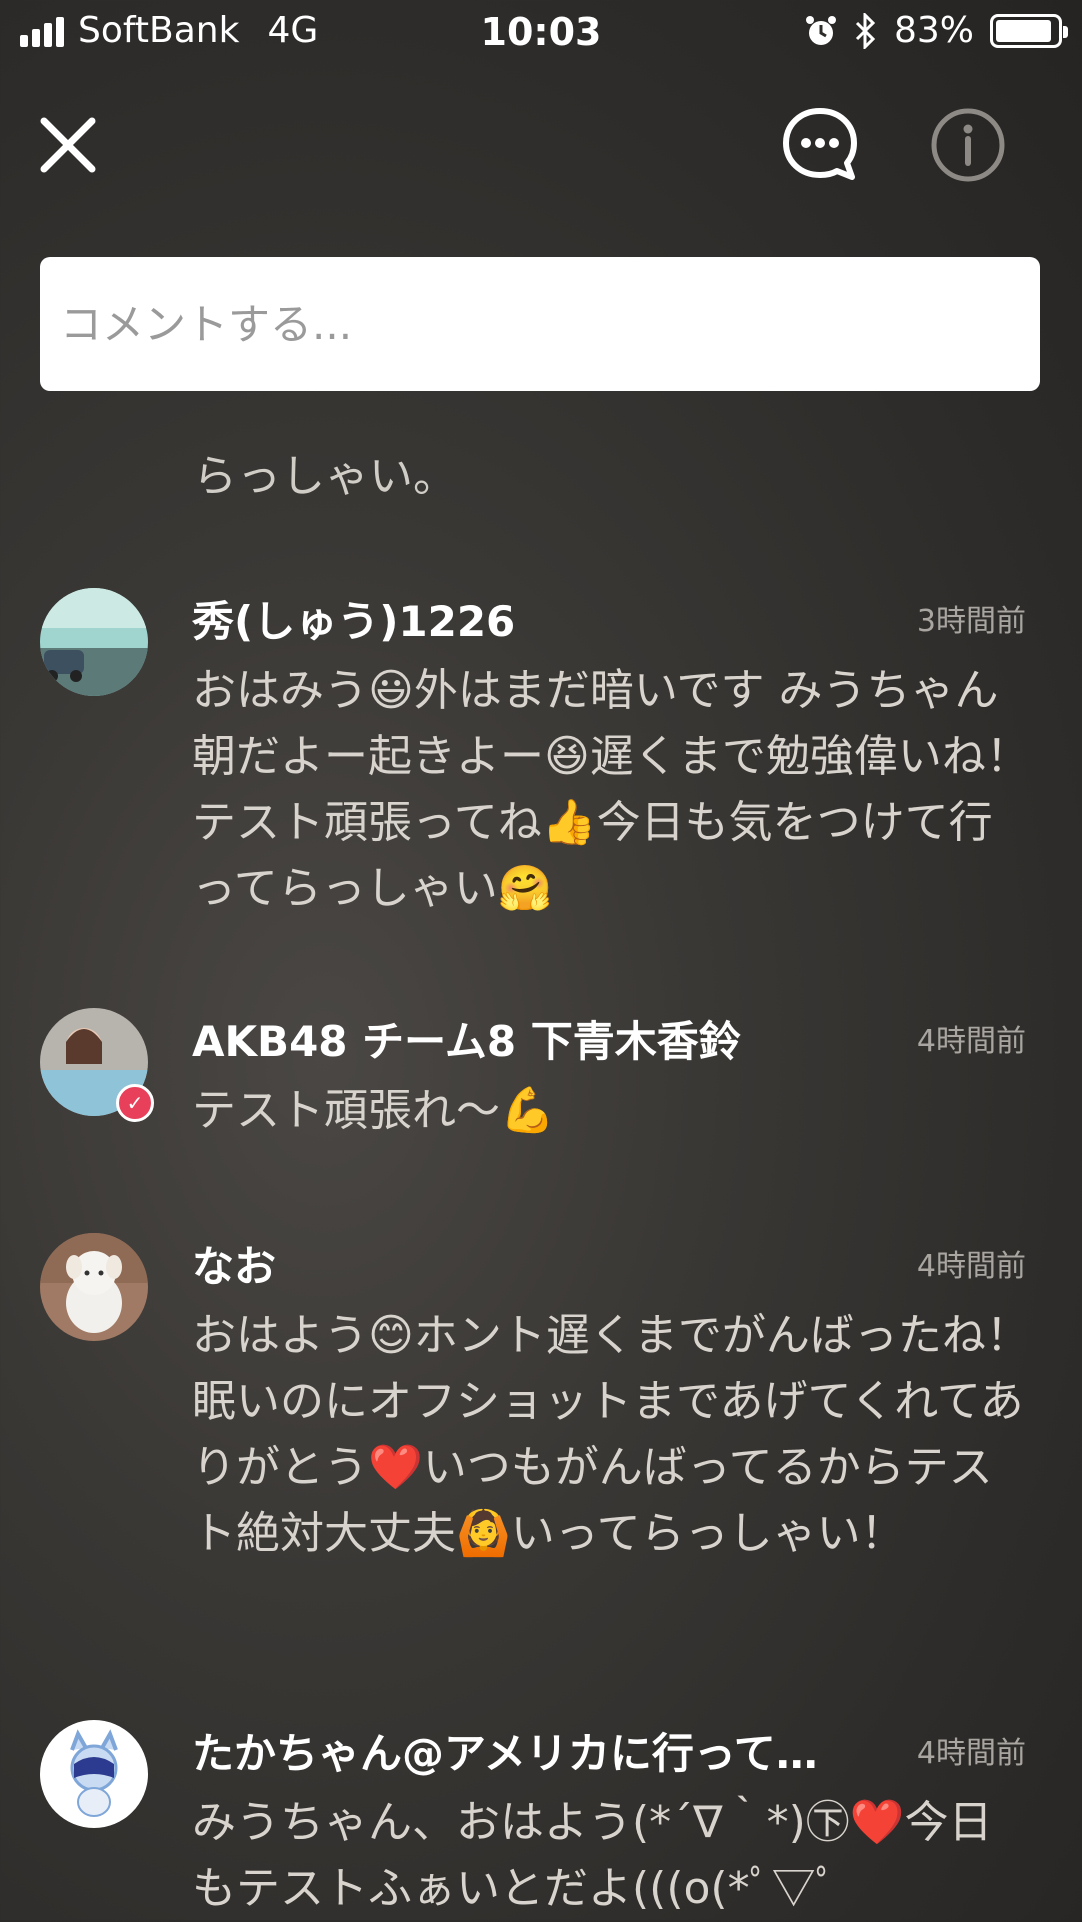  What do you see at coordinates (325, 476) in the screenshot?
I see `previous-comment-tail: らっしゃい。` at bounding box center [325, 476].